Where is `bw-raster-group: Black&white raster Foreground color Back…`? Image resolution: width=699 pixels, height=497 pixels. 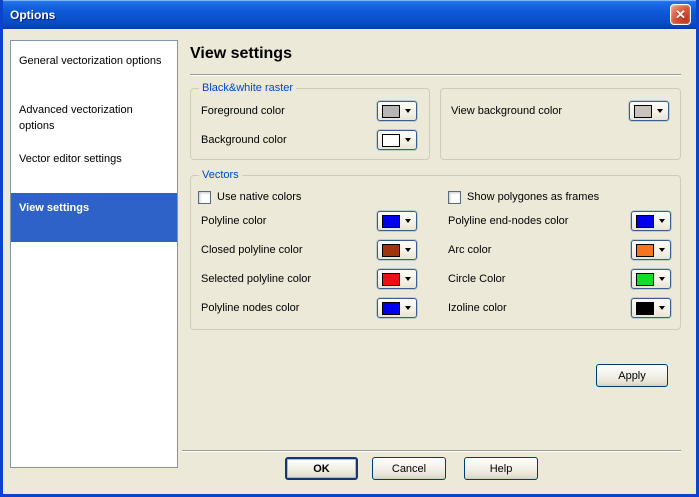
bw-raster-group: Black&white raster Foreground color Back… is located at coordinates (310, 120).